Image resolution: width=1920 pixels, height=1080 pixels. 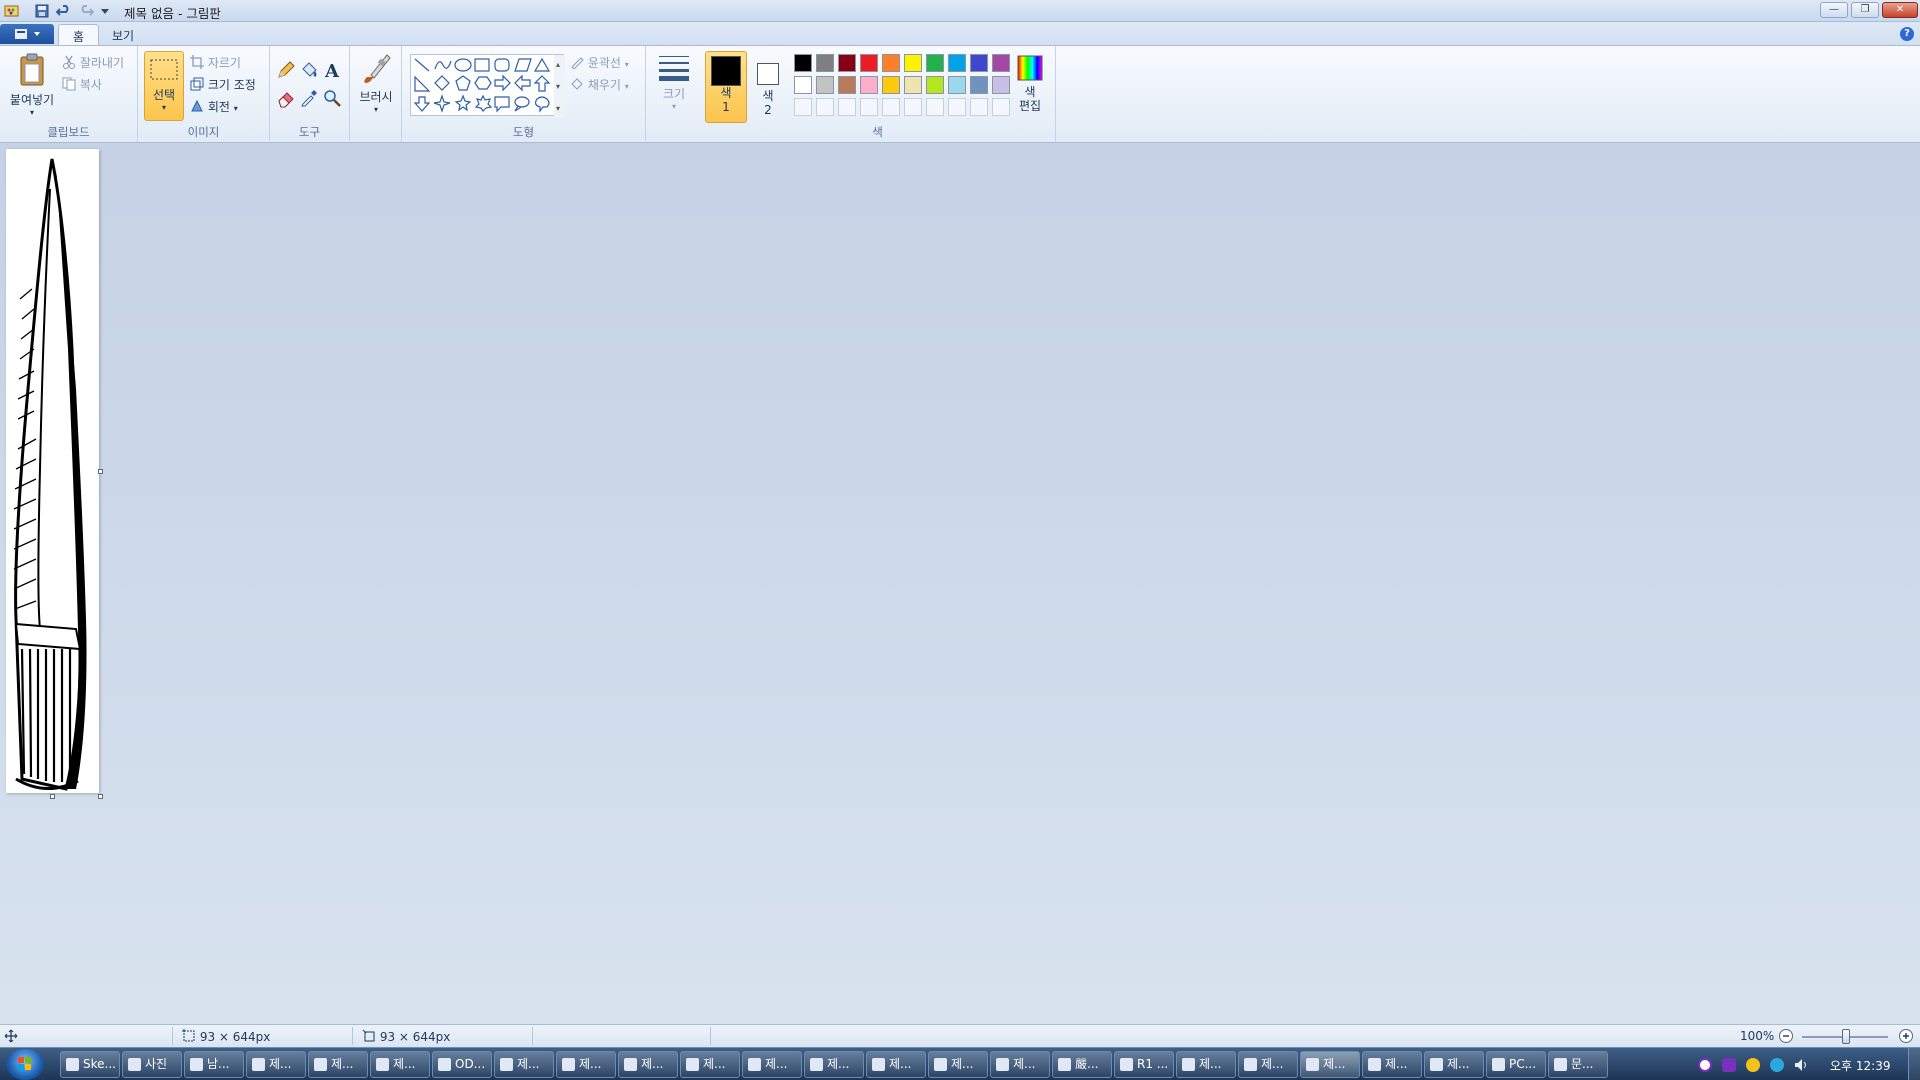 What do you see at coordinates (164, 107) in the screenshot?
I see `select-dropdown-icon: ▾` at bounding box center [164, 107].